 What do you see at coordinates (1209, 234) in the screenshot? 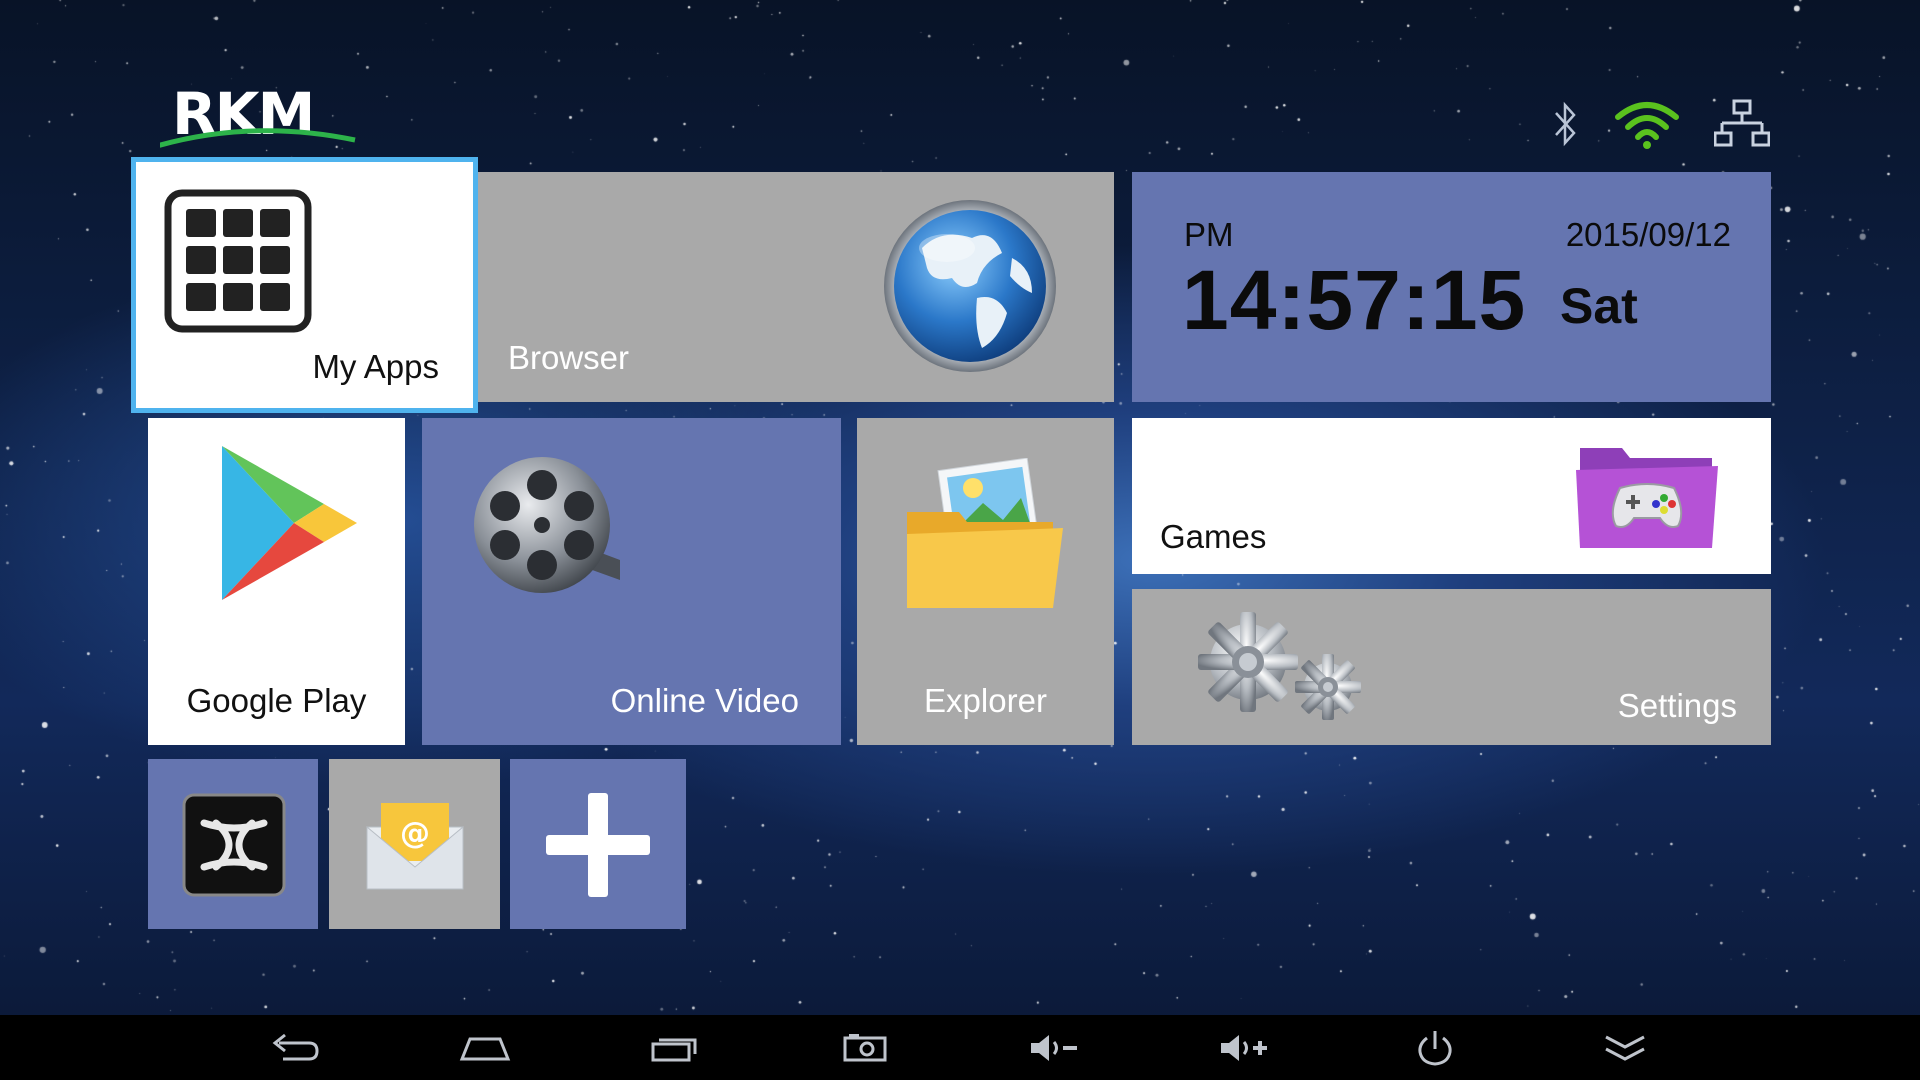
I see `clock-ampm: PM` at bounding box center [1209, 234].